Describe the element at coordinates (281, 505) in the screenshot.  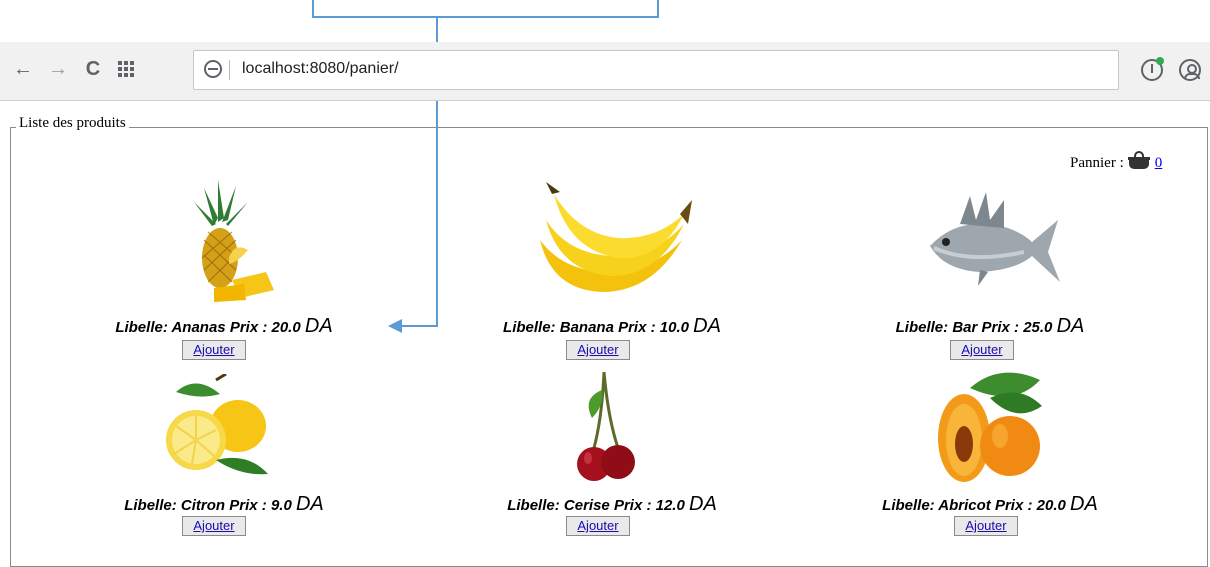
I see `product-price: 9.0` at that location.